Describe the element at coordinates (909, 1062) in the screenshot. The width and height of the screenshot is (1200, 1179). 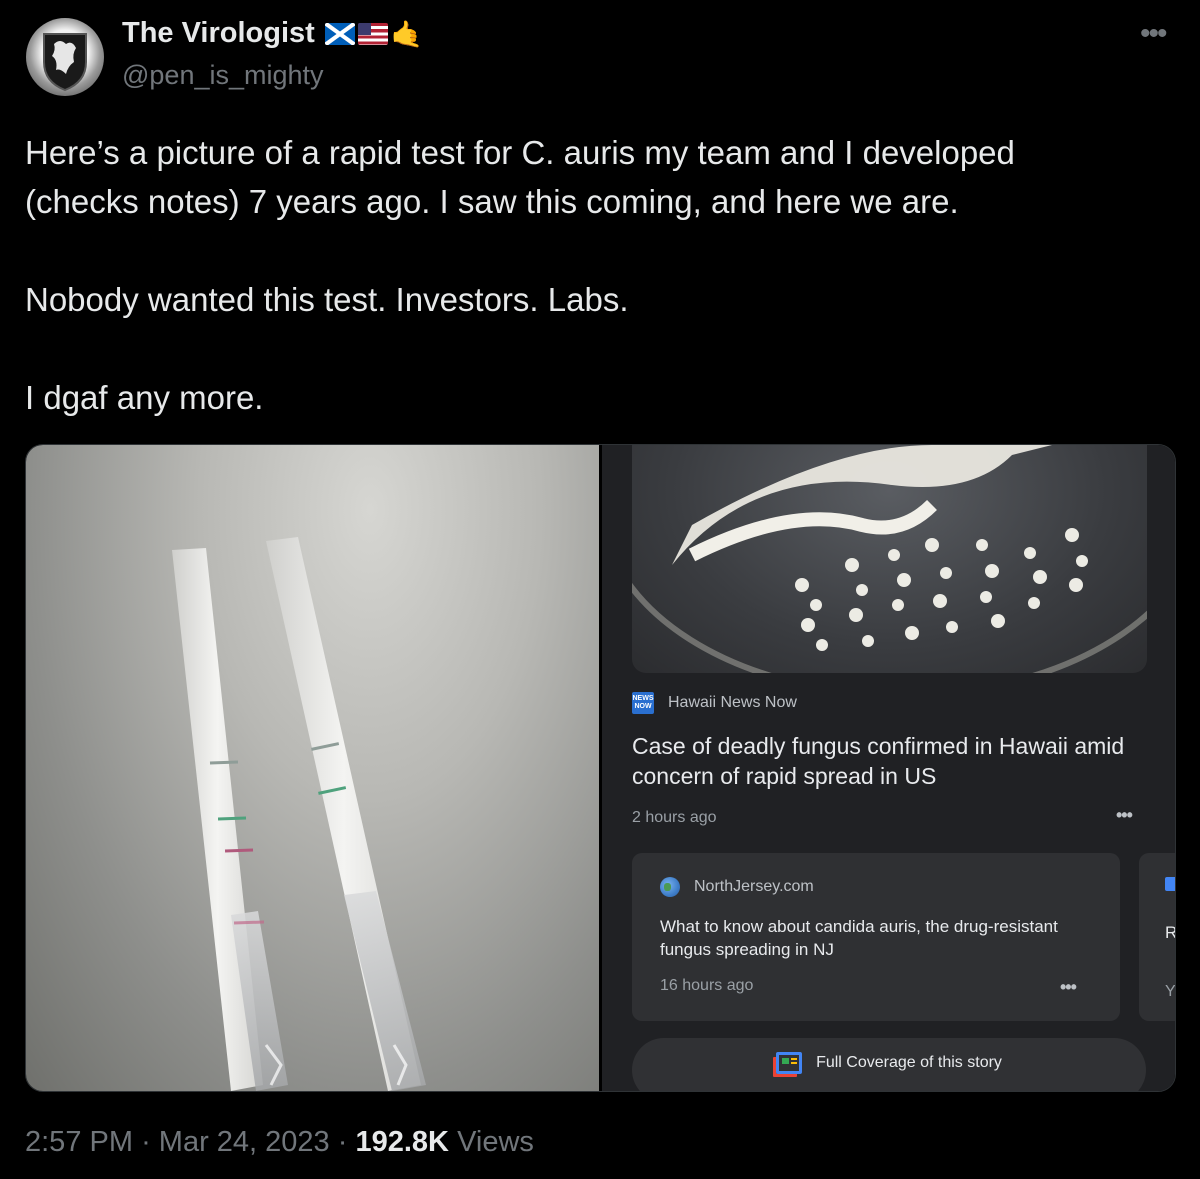
I see `full-coverage-label: Full Coverage of this story` at that location.